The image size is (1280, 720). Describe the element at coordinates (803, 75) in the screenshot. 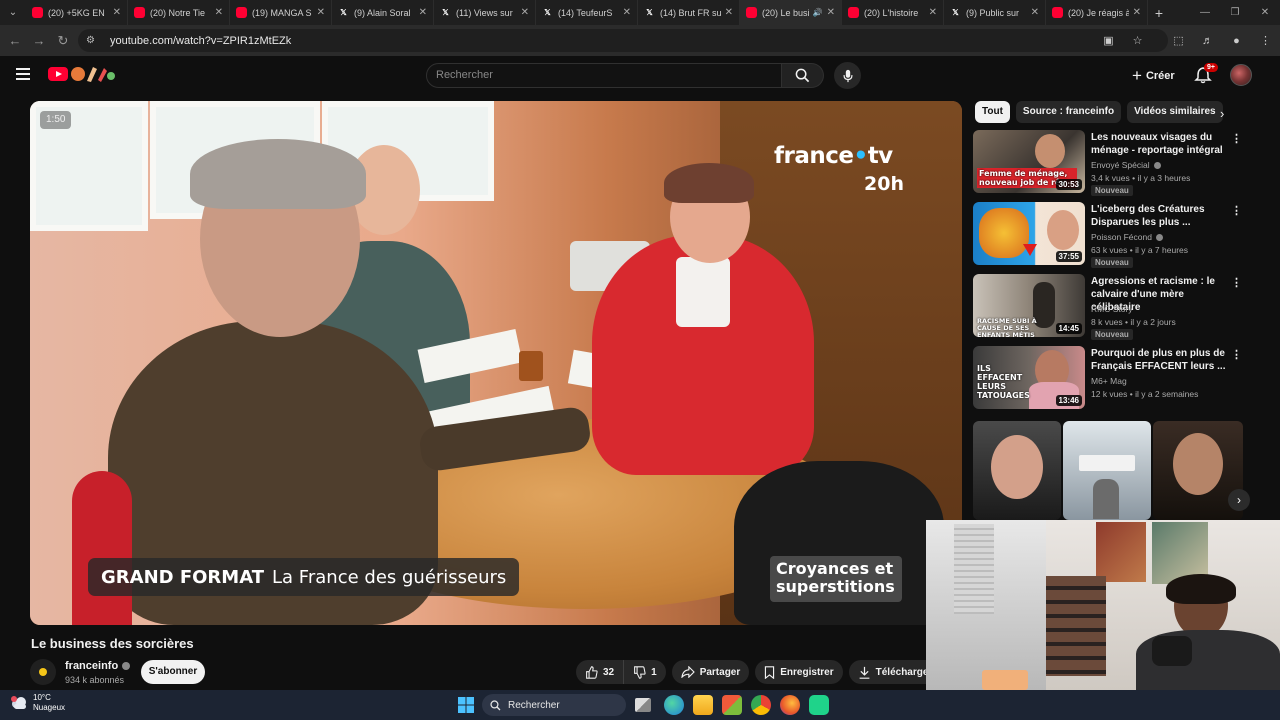

I see `search-button` at that location.